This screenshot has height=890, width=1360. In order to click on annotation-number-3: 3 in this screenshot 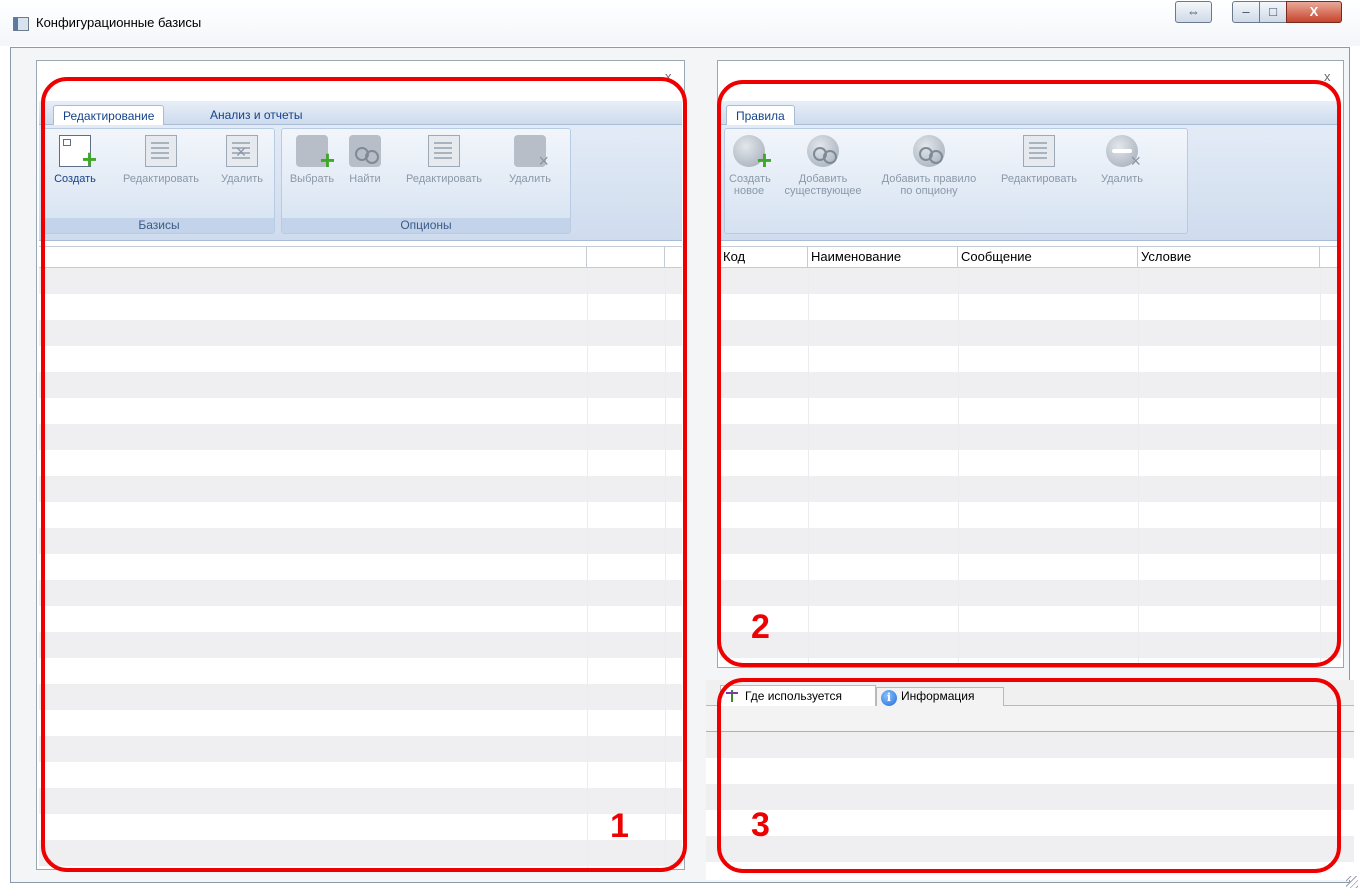, I will do `click(760, 825)`.